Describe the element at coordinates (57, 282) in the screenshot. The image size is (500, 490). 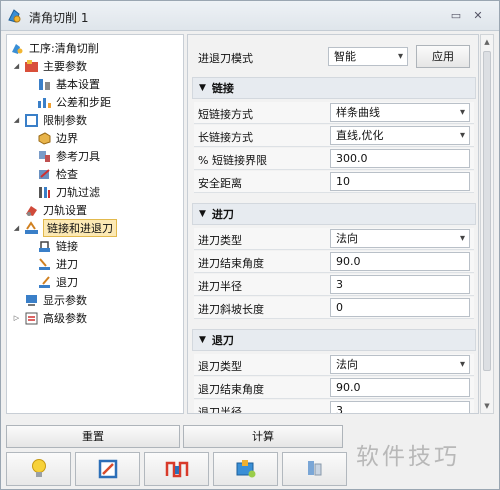
I see `tree-item-retract: 退刀` at that location.